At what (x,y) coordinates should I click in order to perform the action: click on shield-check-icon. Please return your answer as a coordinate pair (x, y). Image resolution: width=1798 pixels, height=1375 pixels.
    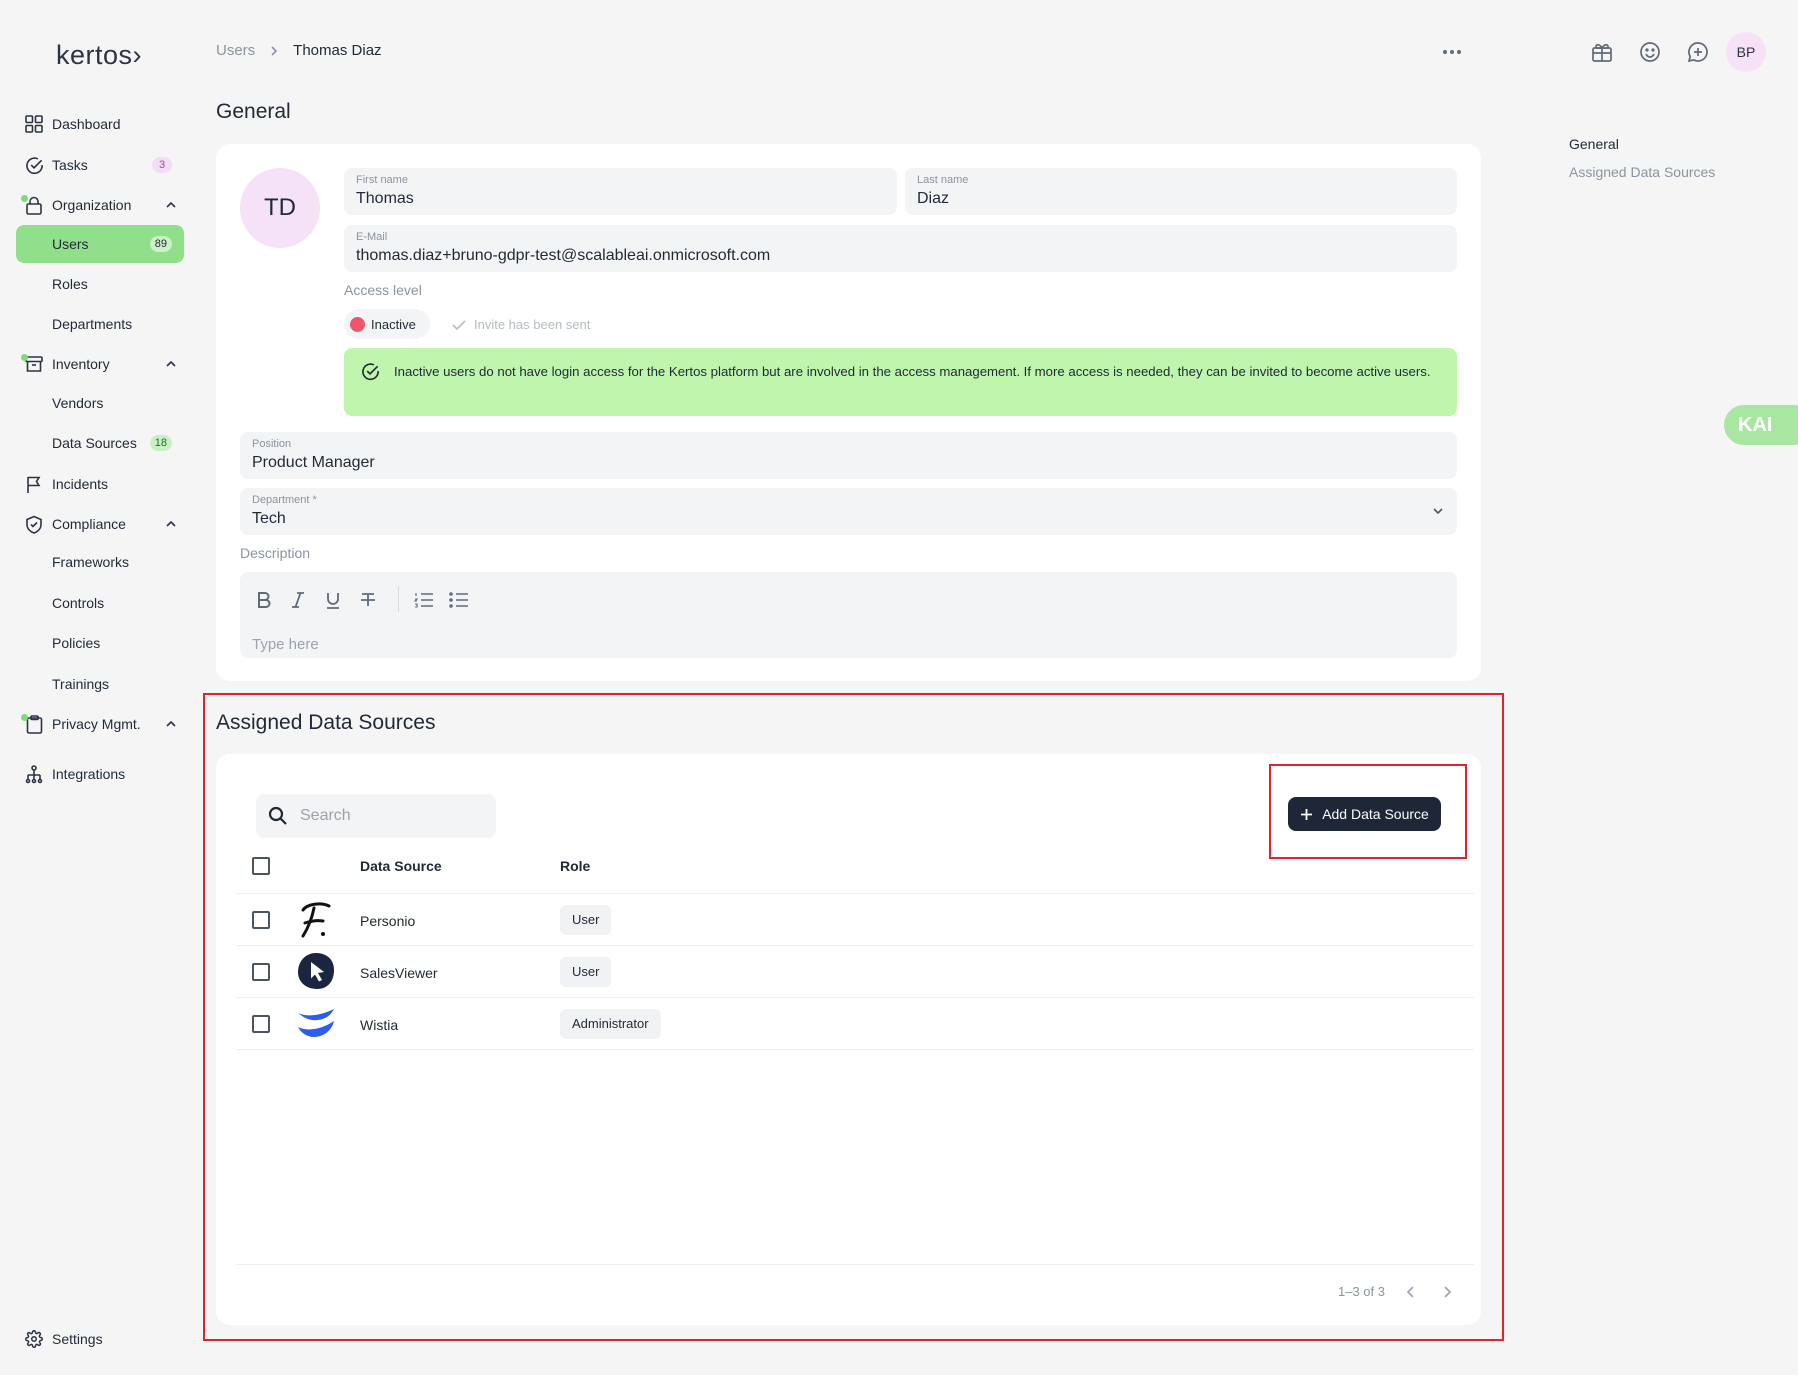
    Looking at the image, I should click on (34, 524).